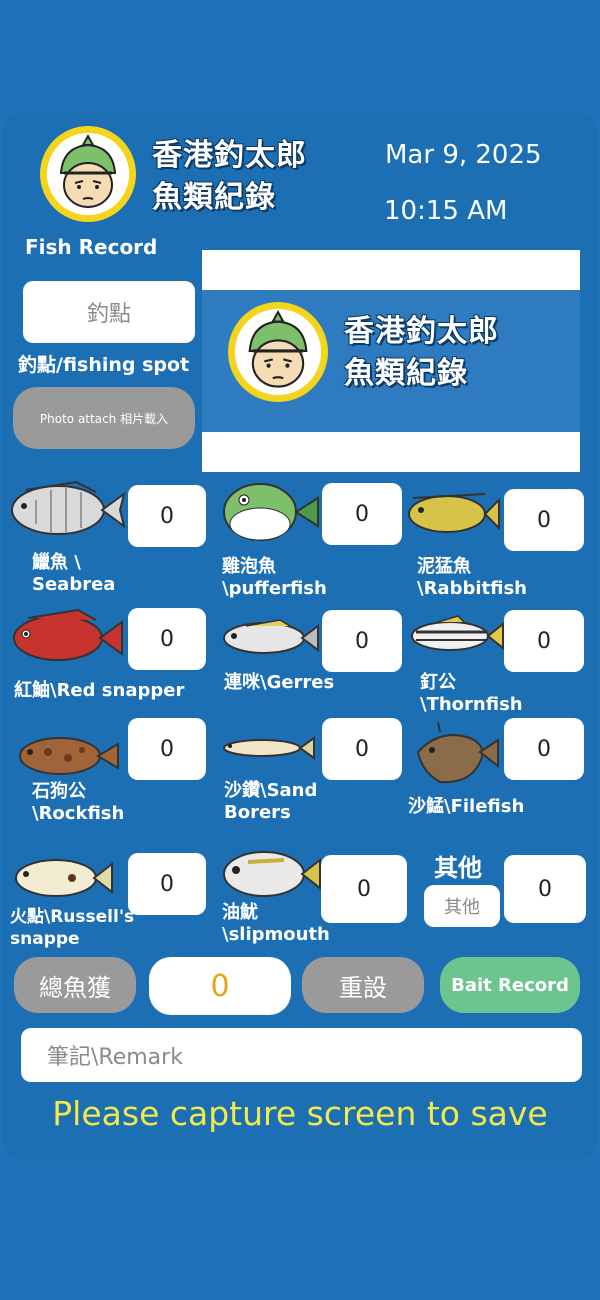  Describe the element at coordinates (78, 802) in the screenshot. I see `rockfish-label: 石狗公 \Rockfish` at that location.